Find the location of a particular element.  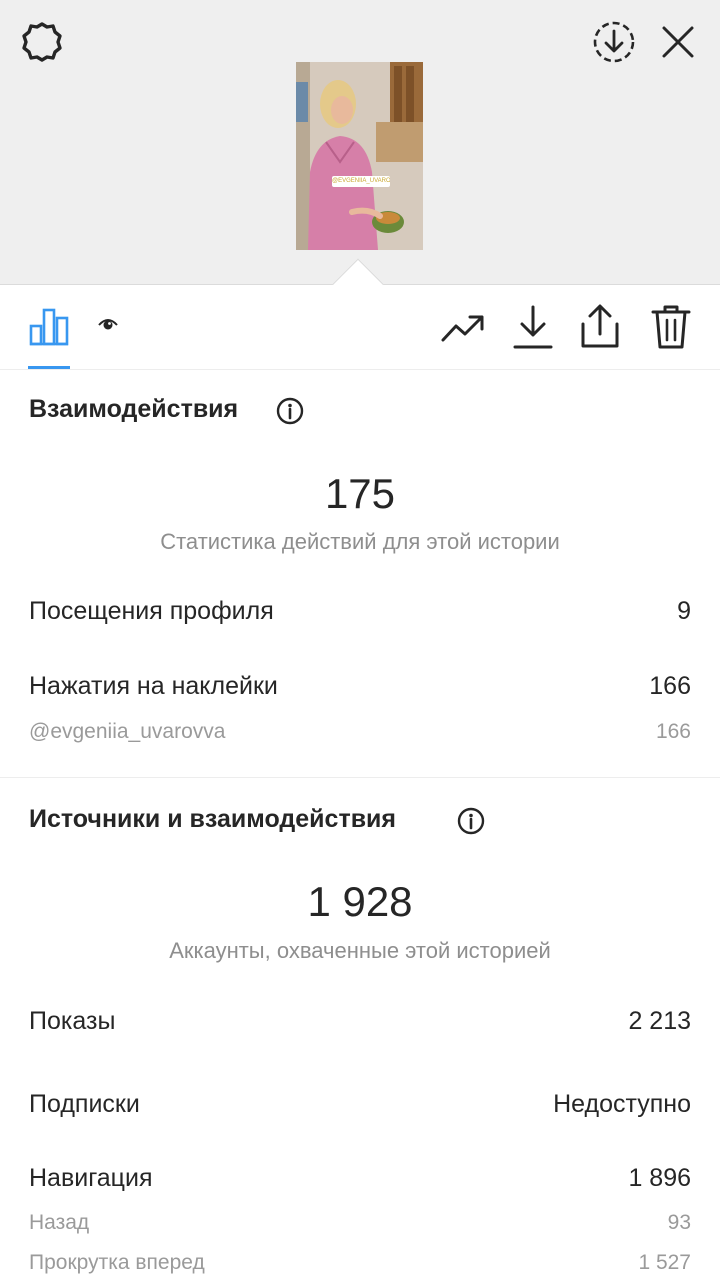

settings-icon is located at coordinates (42, 42).